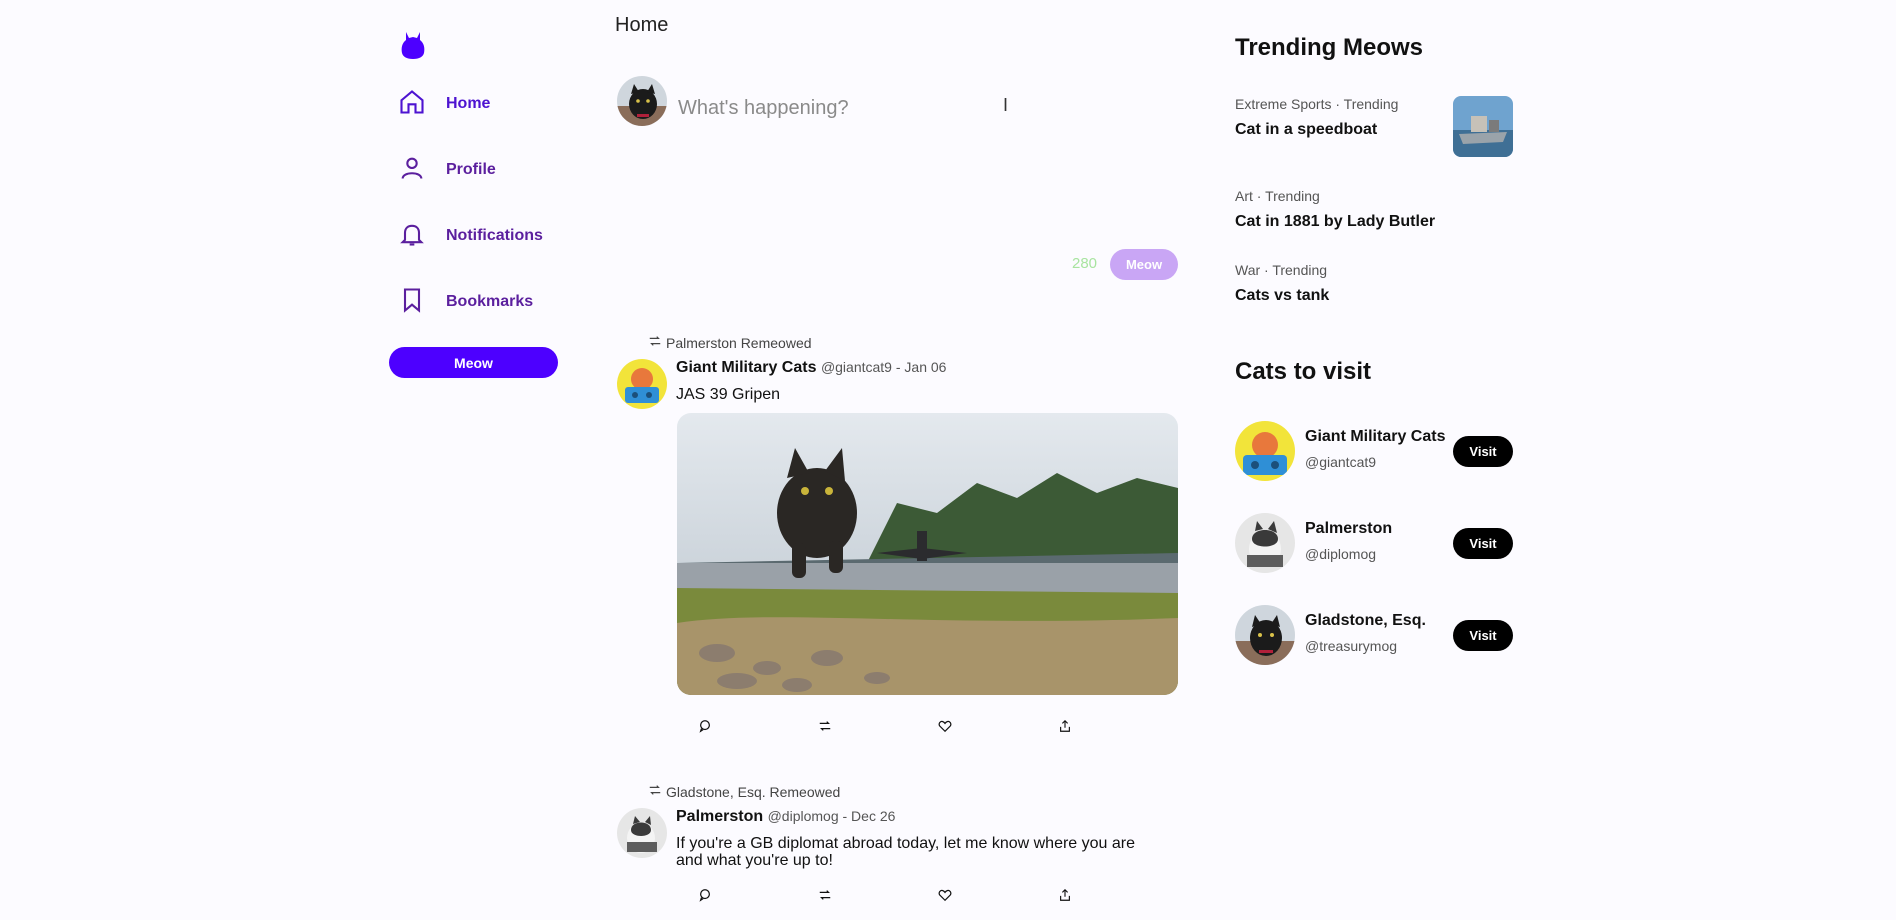  What do you see at coordinates (412, 170) in the screenshot?
I see `user-icon` at bounding box center [412, 170].